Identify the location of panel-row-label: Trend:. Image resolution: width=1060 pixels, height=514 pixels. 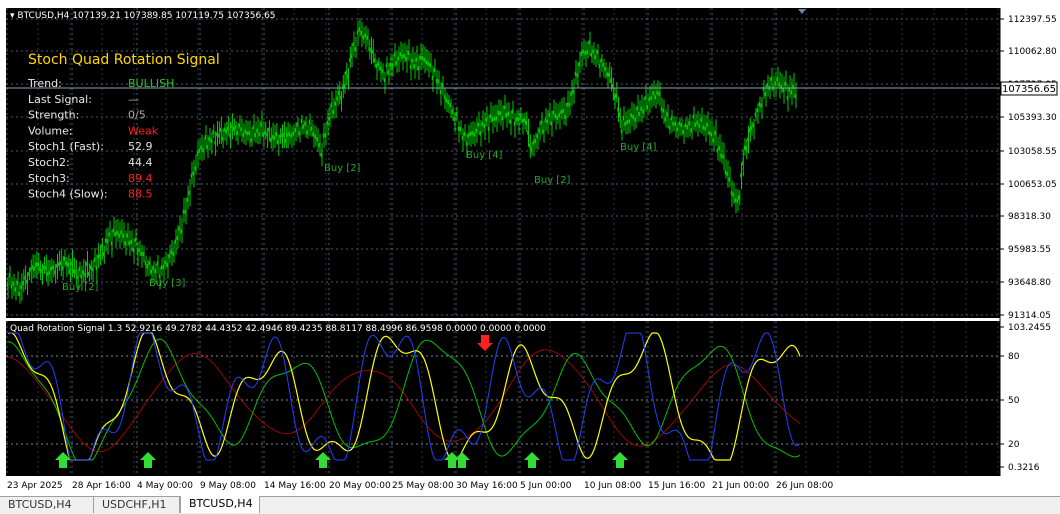
(44, 83).